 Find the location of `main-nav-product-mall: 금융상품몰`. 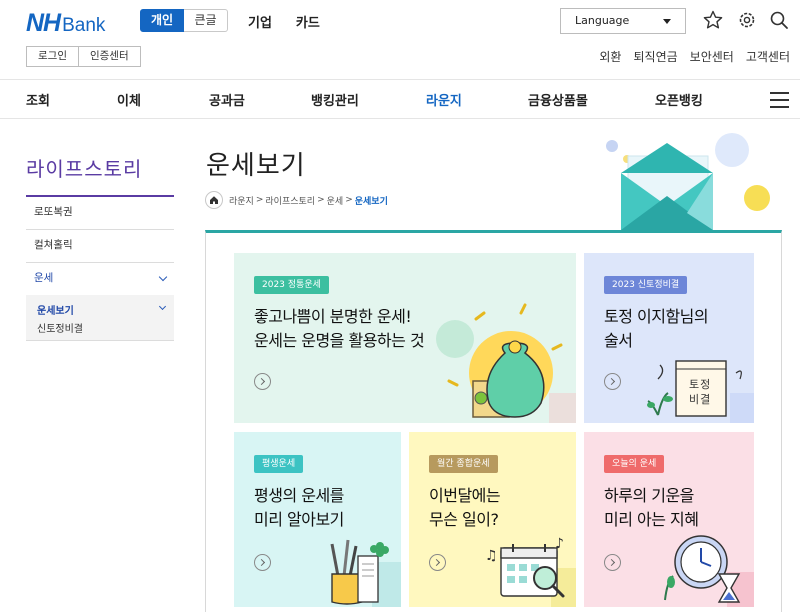

main-nav-product-mall: 금융상품몰 is located at coordinates (558, 99).